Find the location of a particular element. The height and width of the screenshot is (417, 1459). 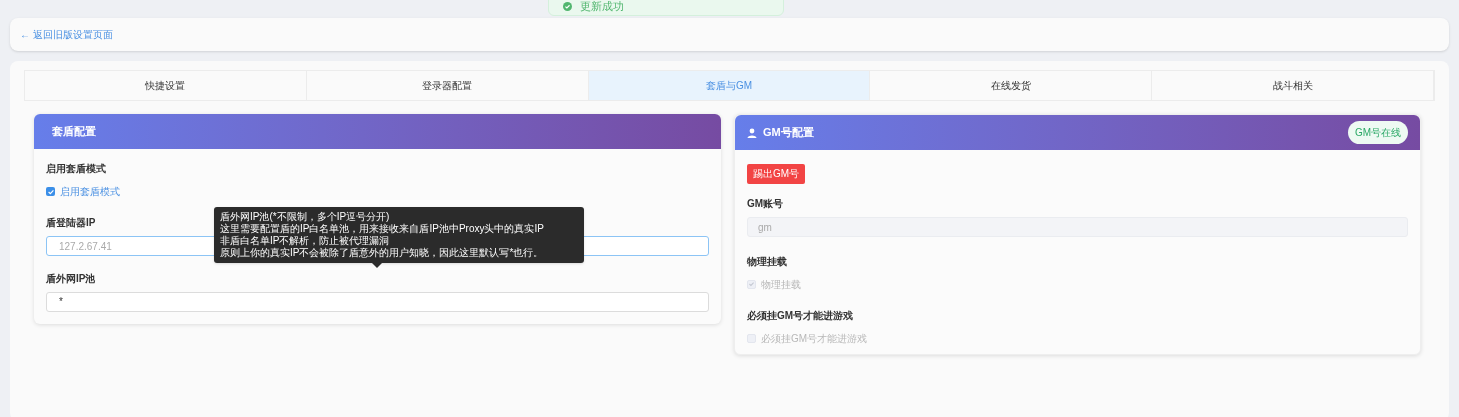

field-label: 物理挂载 is located at coordinates (767, 261).